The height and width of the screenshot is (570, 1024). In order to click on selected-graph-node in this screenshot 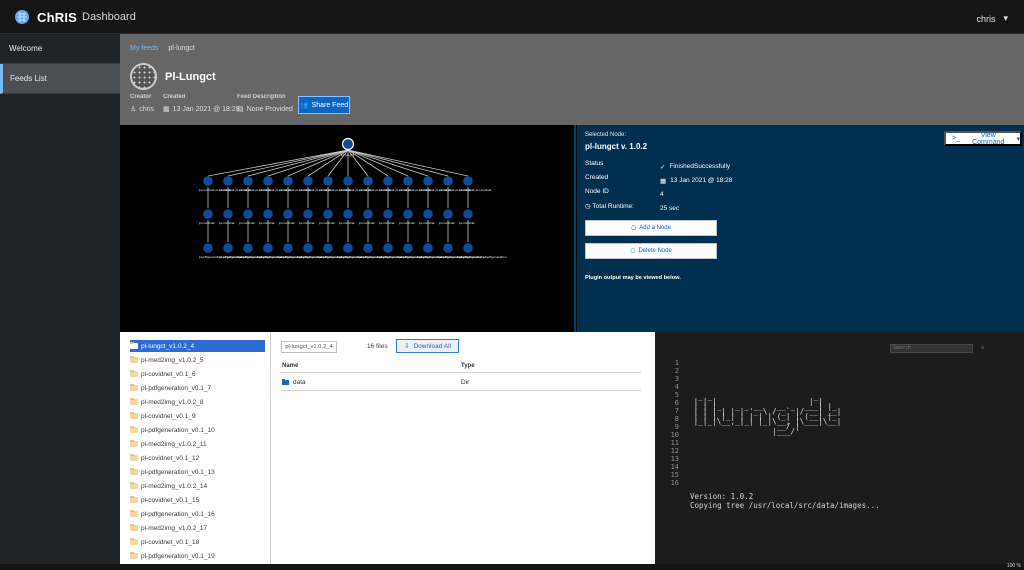, I will do `click(348, 144)`.